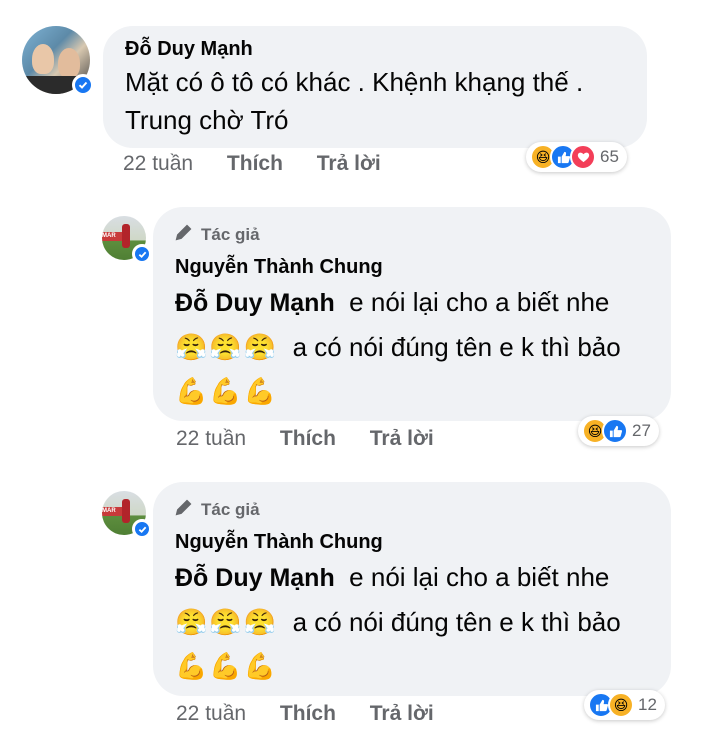  I want to click on comment-line: 😤😤😤 a có nói đúng tên e k thì bảo, so click(412, 622).